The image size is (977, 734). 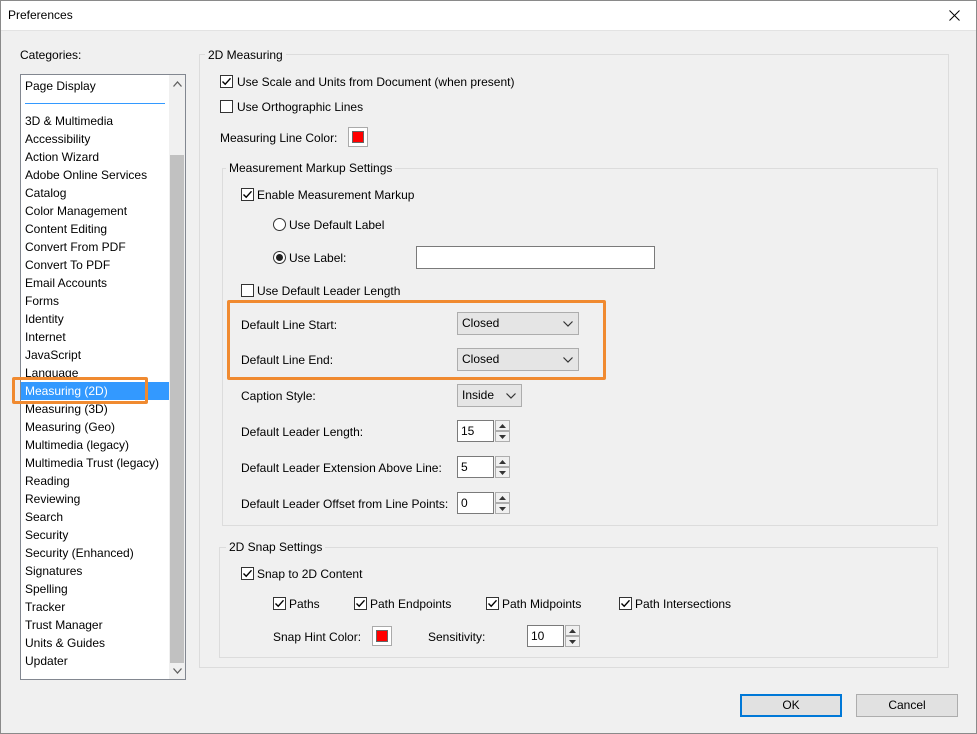 What do you see at coordinates (62, 157) in the screenshot?
I see `category-item: Action Wizard` at bounding box center [62, 157].